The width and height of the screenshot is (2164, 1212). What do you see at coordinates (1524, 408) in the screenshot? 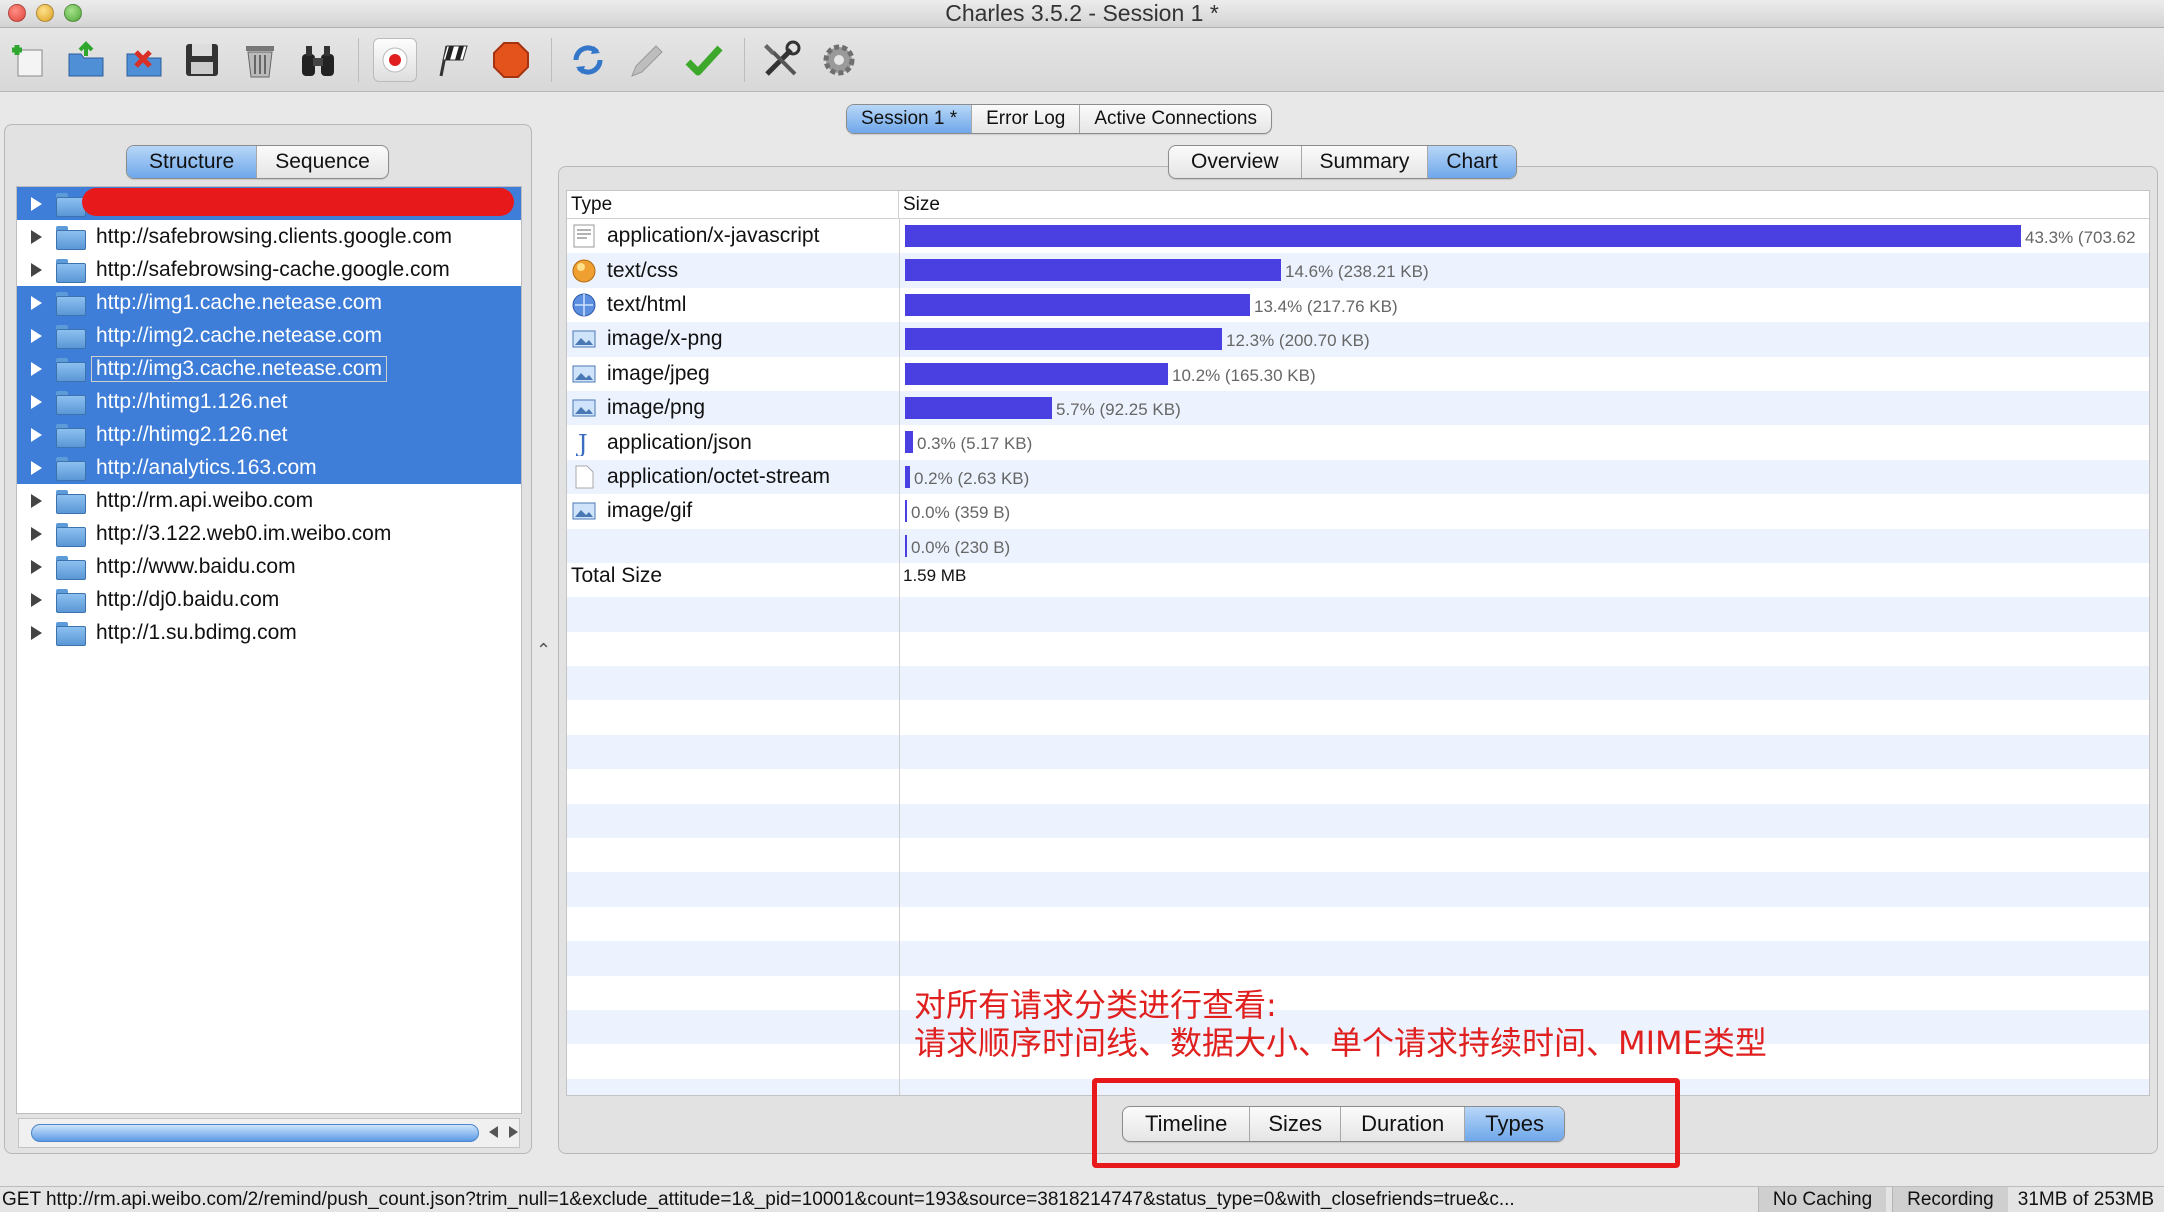
I see `size-cell: 5.7% (92.25 KB)` at bounding box center [1524, 408].